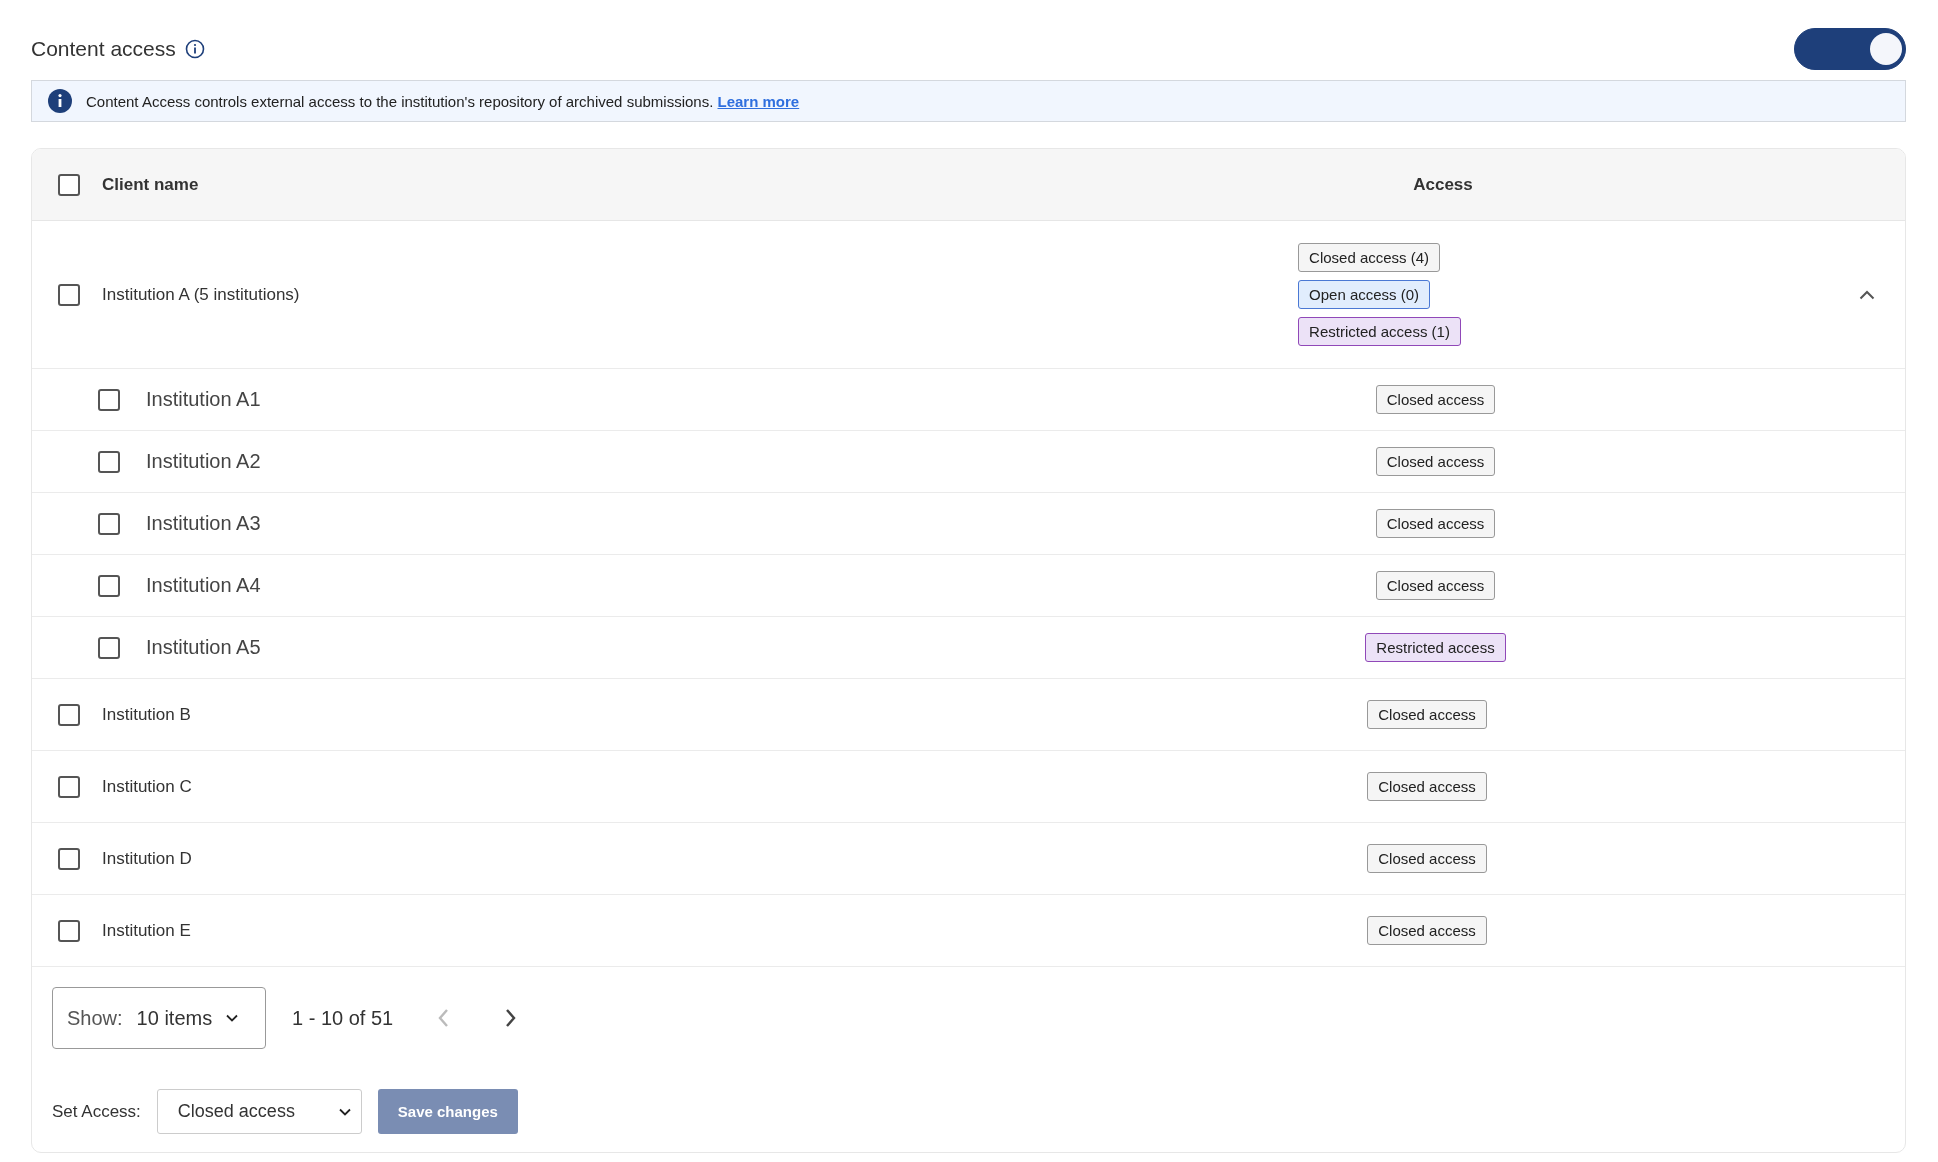 The image size is (1938, 1162). I want to click on page-size-dropdown: Show: 10 items, so click(159, 1018).